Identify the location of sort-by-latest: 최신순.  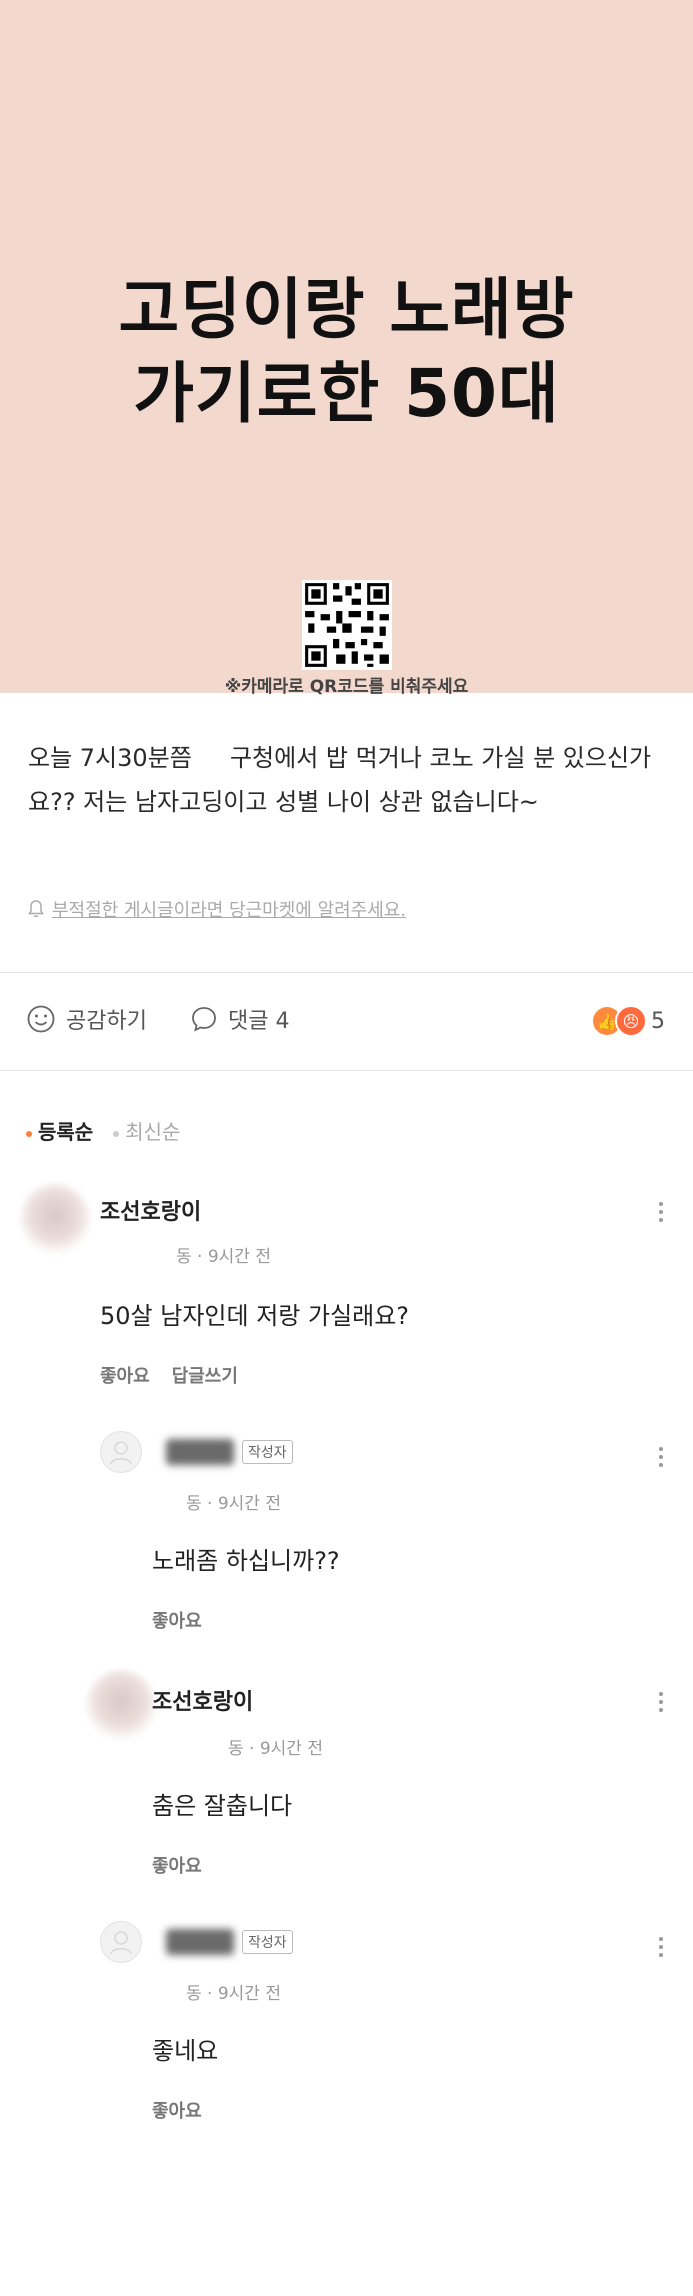
(146, 1130).